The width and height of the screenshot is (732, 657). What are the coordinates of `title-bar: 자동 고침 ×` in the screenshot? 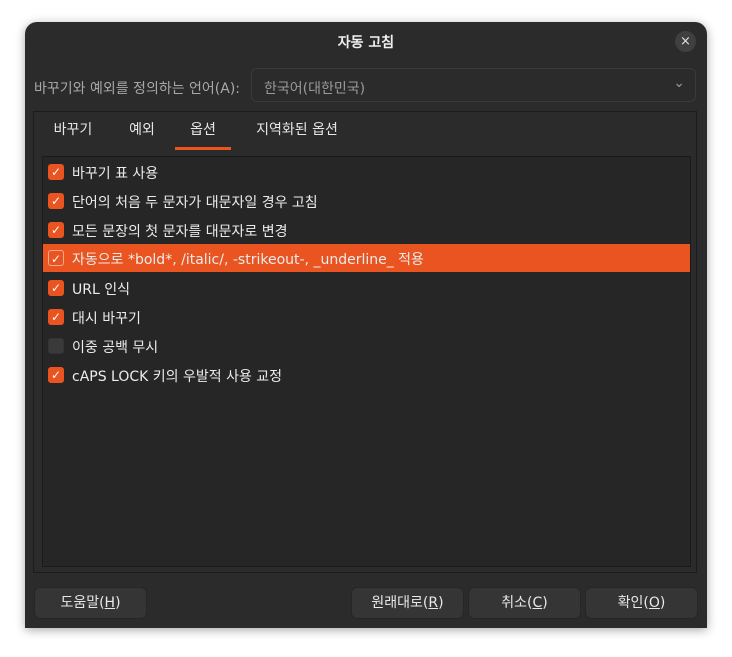 It's located at (366, 42).